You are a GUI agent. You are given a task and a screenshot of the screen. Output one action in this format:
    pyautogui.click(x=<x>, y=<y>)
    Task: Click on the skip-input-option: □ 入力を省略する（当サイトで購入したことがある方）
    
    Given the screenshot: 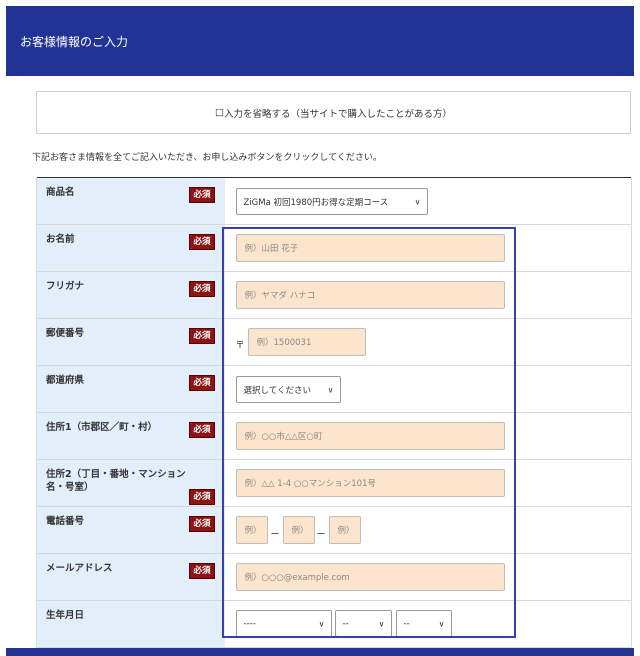 What is the action you would take?
    pyautogui.click(x=333, y=112)
    